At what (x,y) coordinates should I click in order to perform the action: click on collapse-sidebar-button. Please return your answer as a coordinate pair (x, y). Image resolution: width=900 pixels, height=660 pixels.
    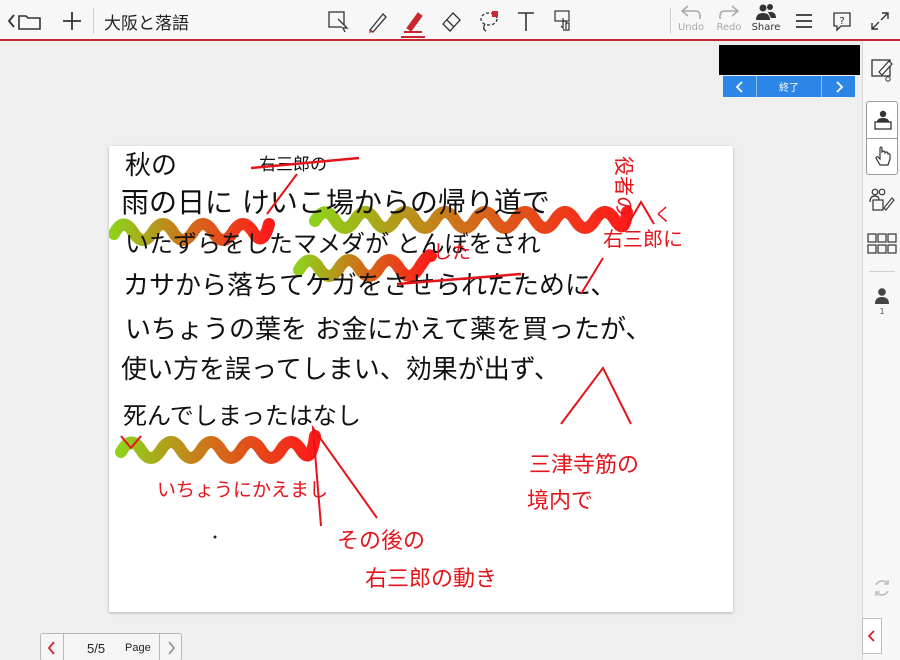
    Looking at the image, I should click on (872, 636).